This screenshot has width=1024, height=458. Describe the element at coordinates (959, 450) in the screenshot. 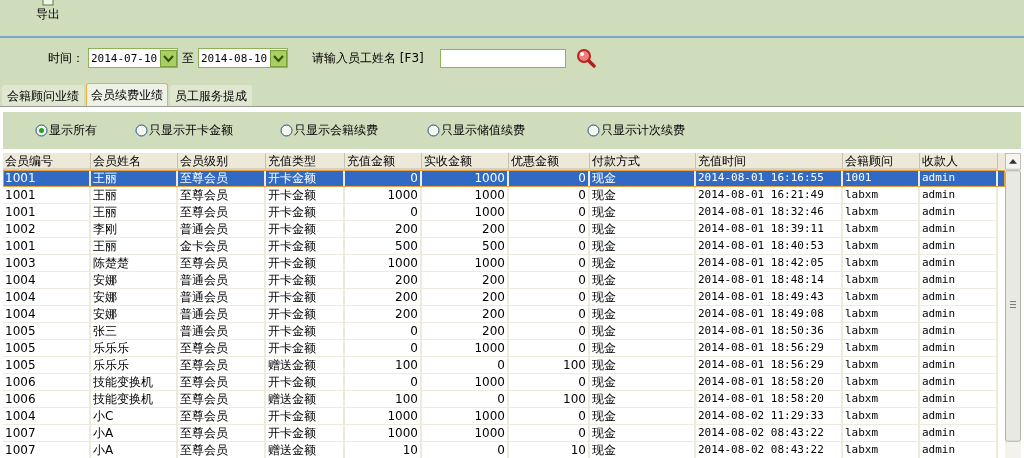

I see `table-cell: admin` at that location.